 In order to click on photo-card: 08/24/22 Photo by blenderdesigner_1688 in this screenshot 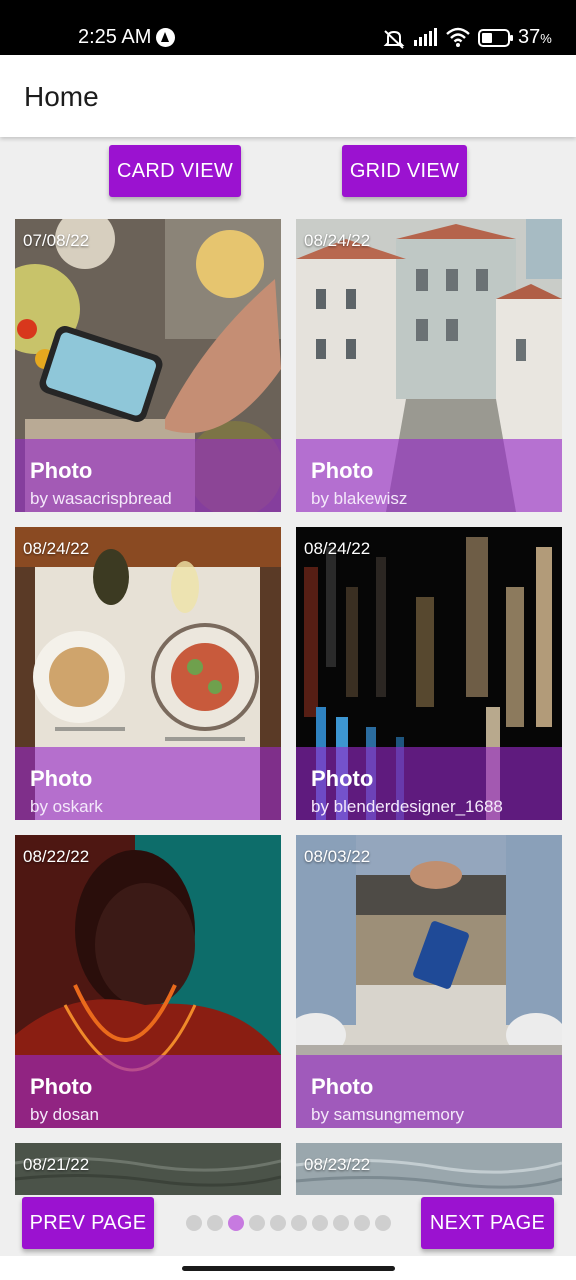, I will do `click(429, 673)`.